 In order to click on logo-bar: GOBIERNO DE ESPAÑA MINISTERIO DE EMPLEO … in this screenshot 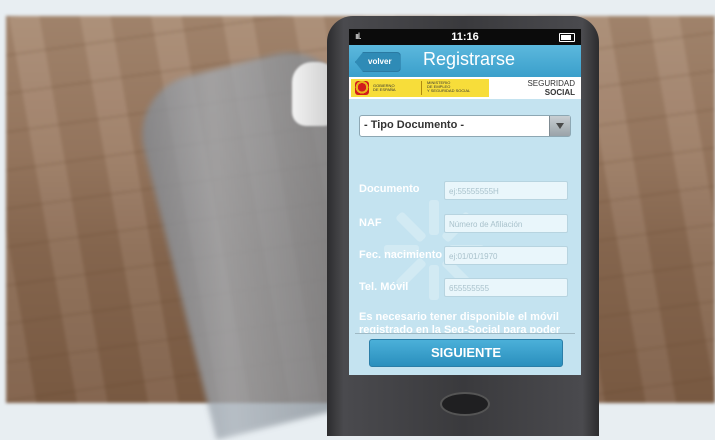, I will do `click(465, 88)`.